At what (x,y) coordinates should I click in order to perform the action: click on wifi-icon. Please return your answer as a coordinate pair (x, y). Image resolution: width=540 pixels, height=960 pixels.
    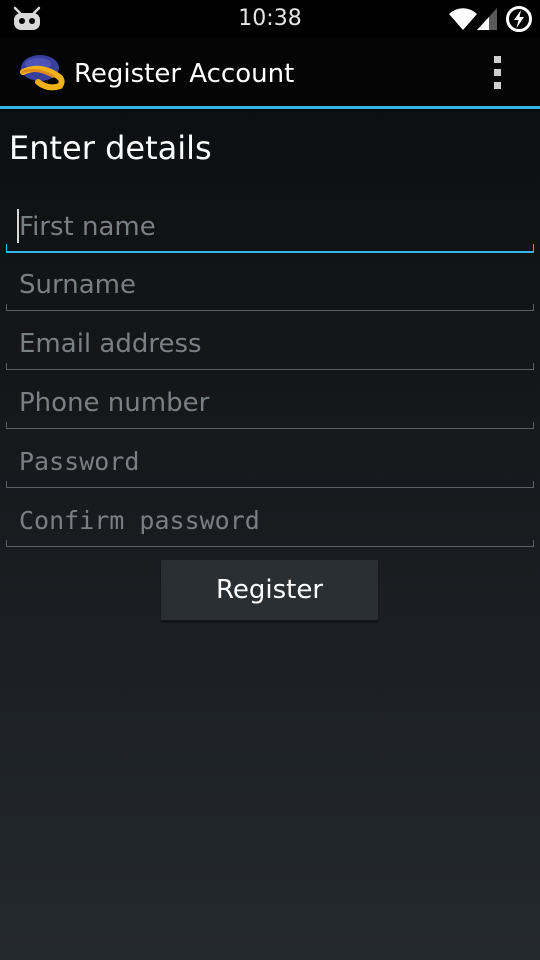
    Looking at the image, I should click on (463, 19).